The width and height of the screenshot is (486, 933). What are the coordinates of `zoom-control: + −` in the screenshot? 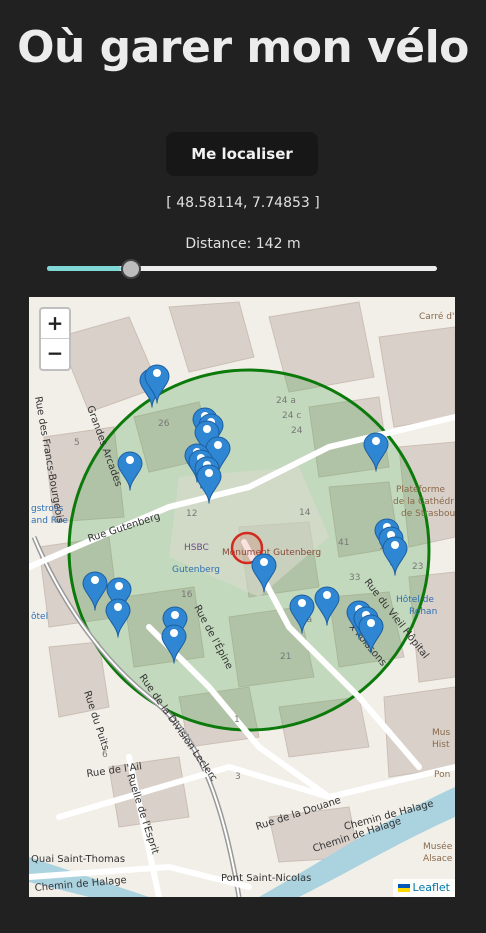 It's located at (55, 339).